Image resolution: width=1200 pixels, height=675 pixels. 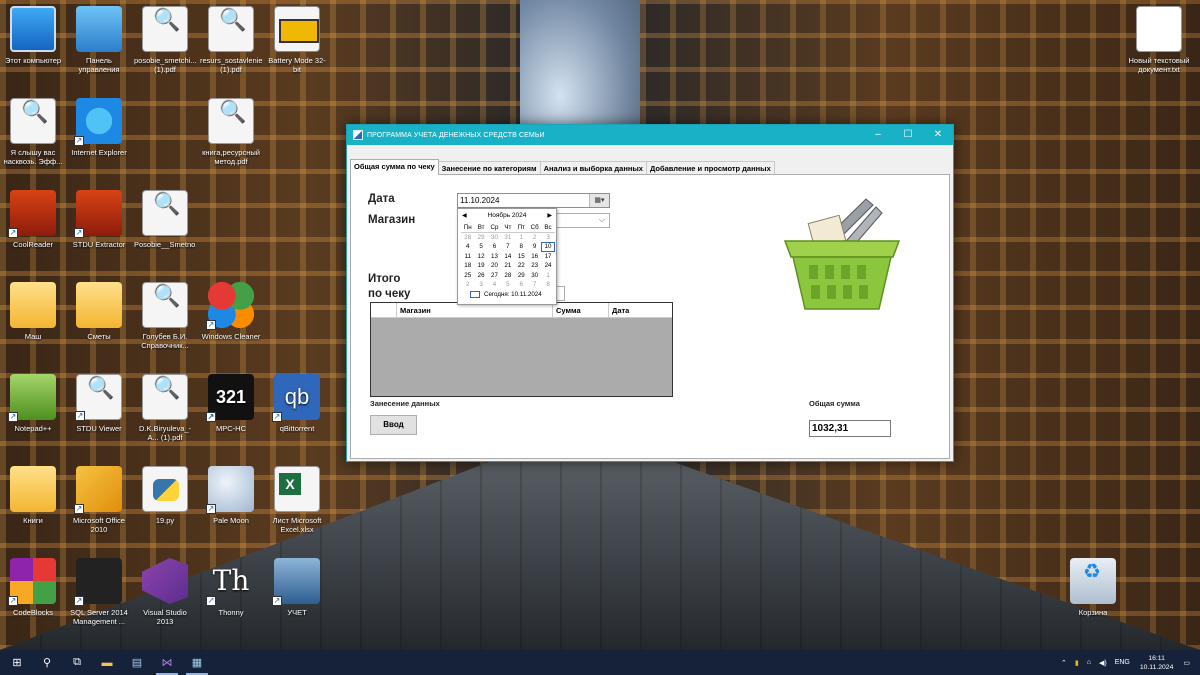 I want to click on accounting-app-icon: ▦, so click(x=197, y=662).